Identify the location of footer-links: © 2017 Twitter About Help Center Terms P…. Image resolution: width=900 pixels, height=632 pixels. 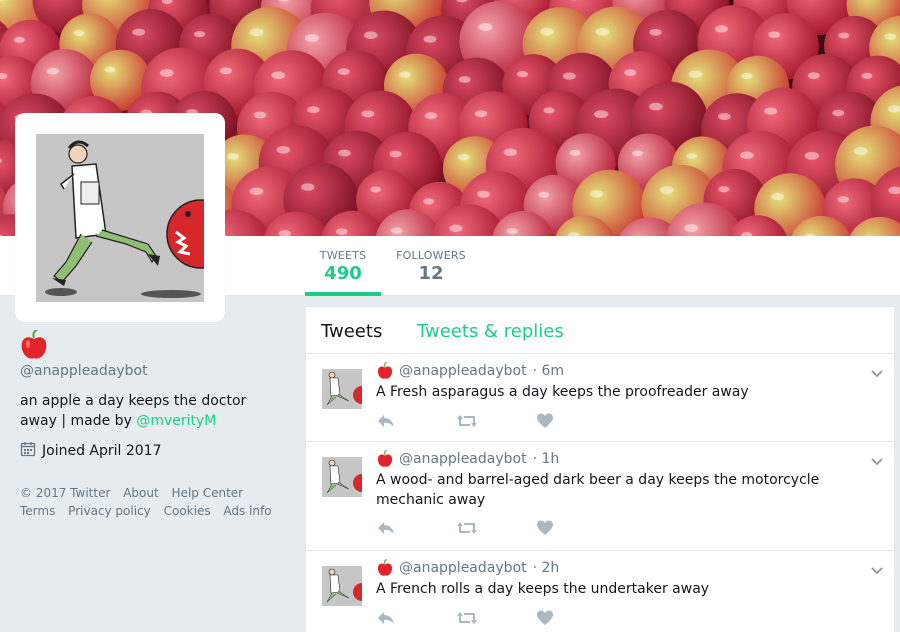
(155, 502).